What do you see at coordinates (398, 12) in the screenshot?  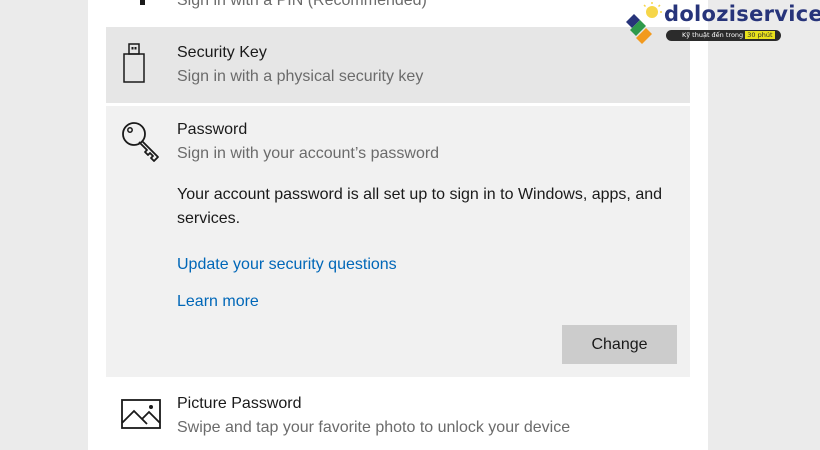 I see `pin-option: Sign in with a PIN (Recommended)` at bounding box center [398, 12].